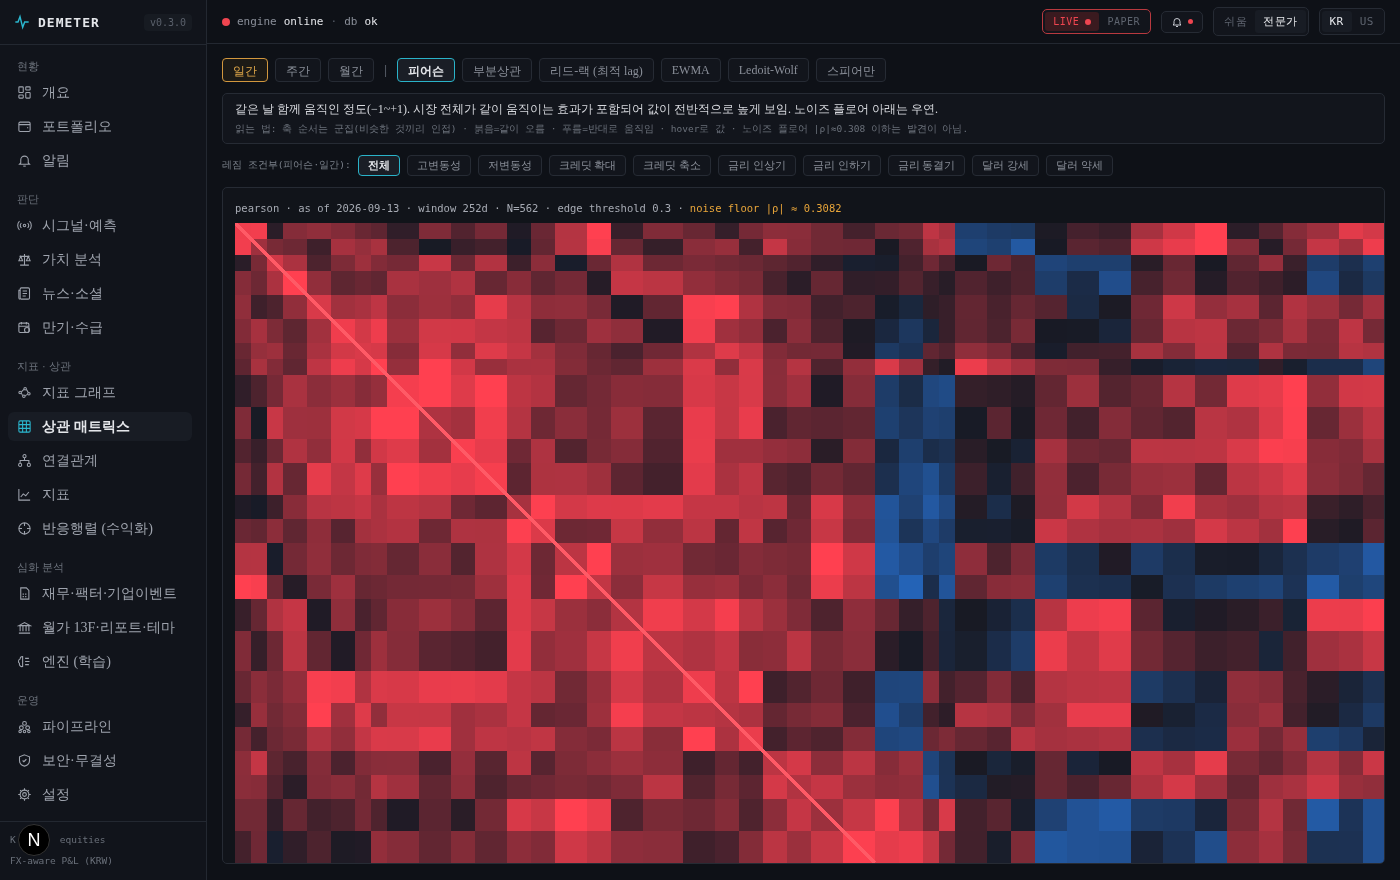 This screenshot has width=1400, height=880. What do you see at coordinates (13, 840) in the screenshot?
I see `footer-text: K` at bounding box center [13, 840].